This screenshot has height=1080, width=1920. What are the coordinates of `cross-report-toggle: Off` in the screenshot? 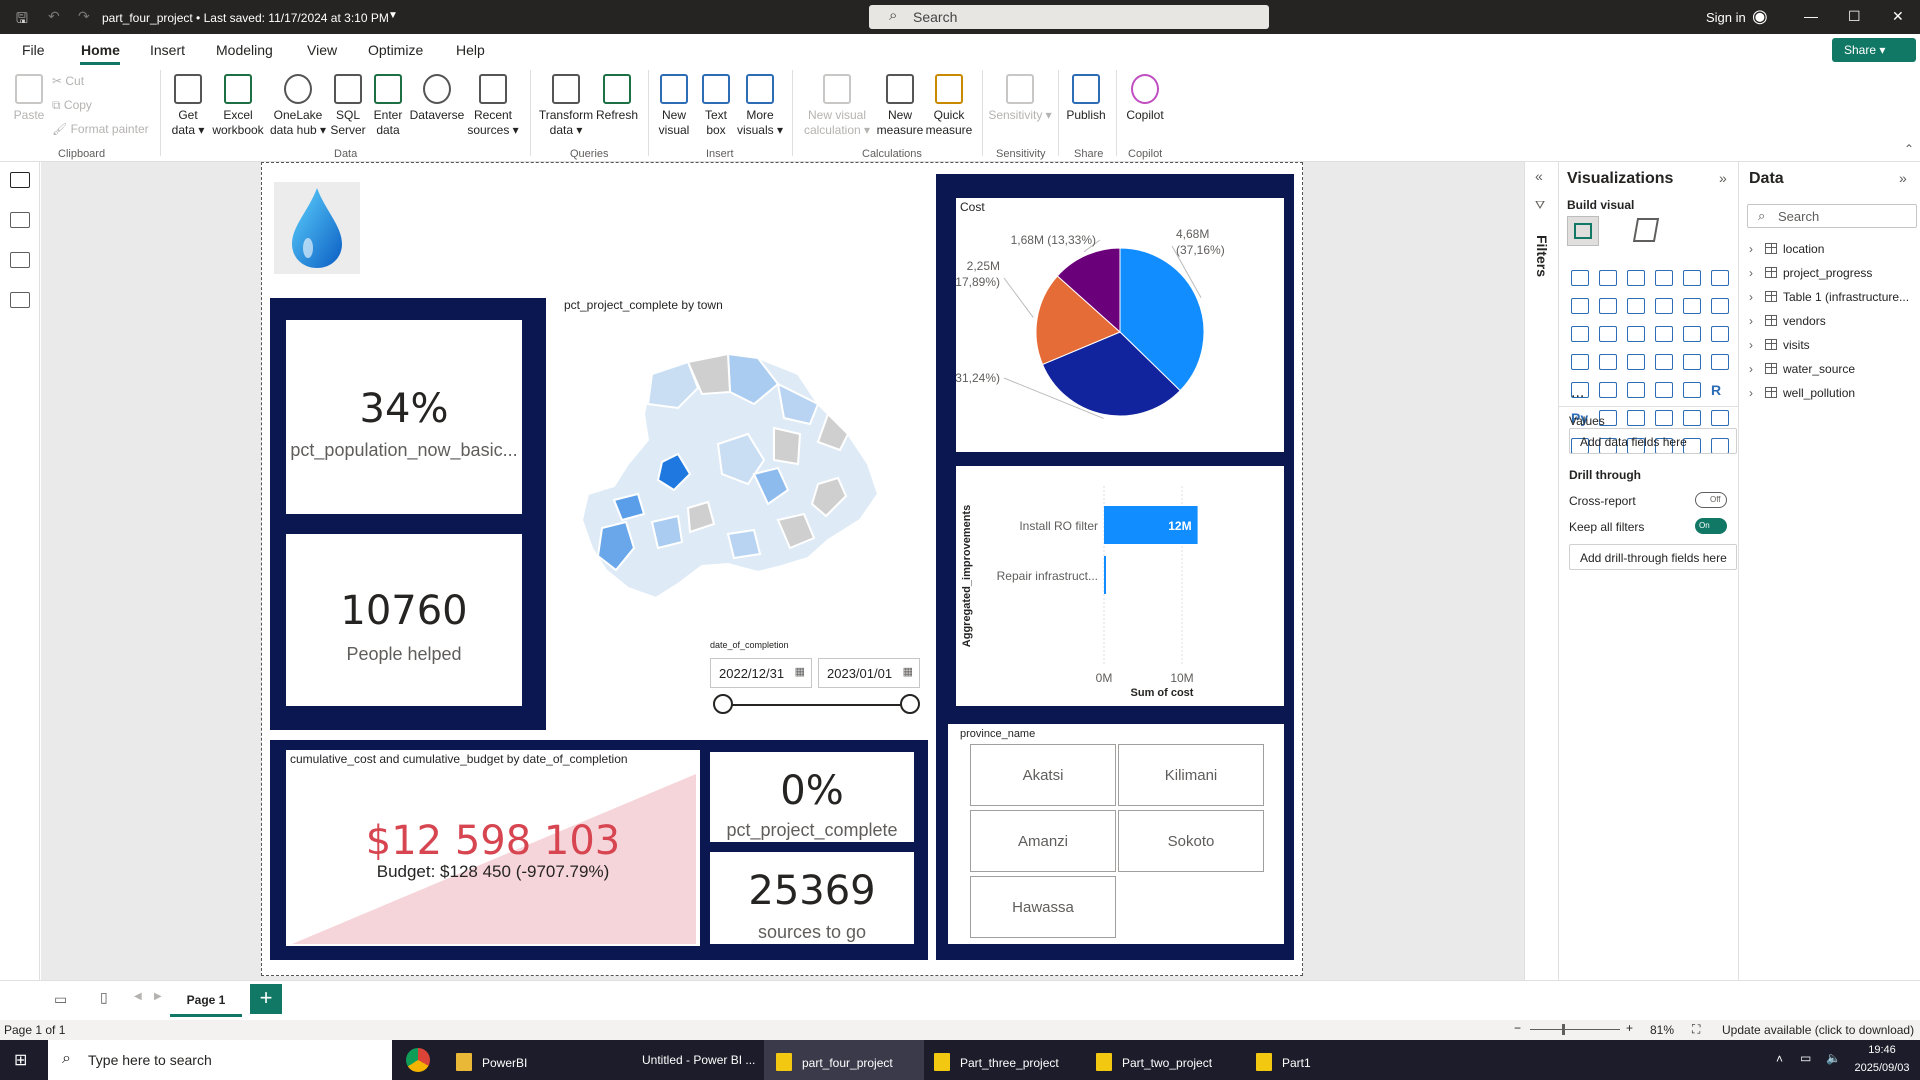 It's located at (1711, 500).